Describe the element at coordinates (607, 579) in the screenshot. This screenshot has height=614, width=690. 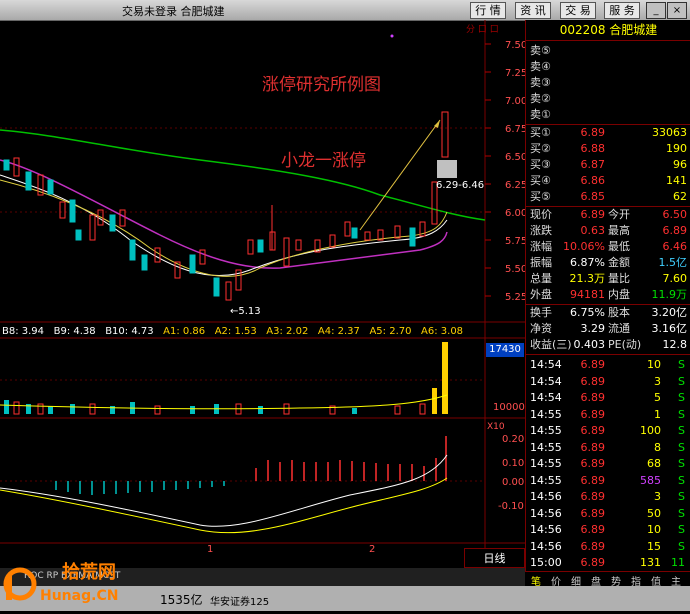
I see `panel-tabs: 笔 价 细 盘 势 指 值 主` at that location.